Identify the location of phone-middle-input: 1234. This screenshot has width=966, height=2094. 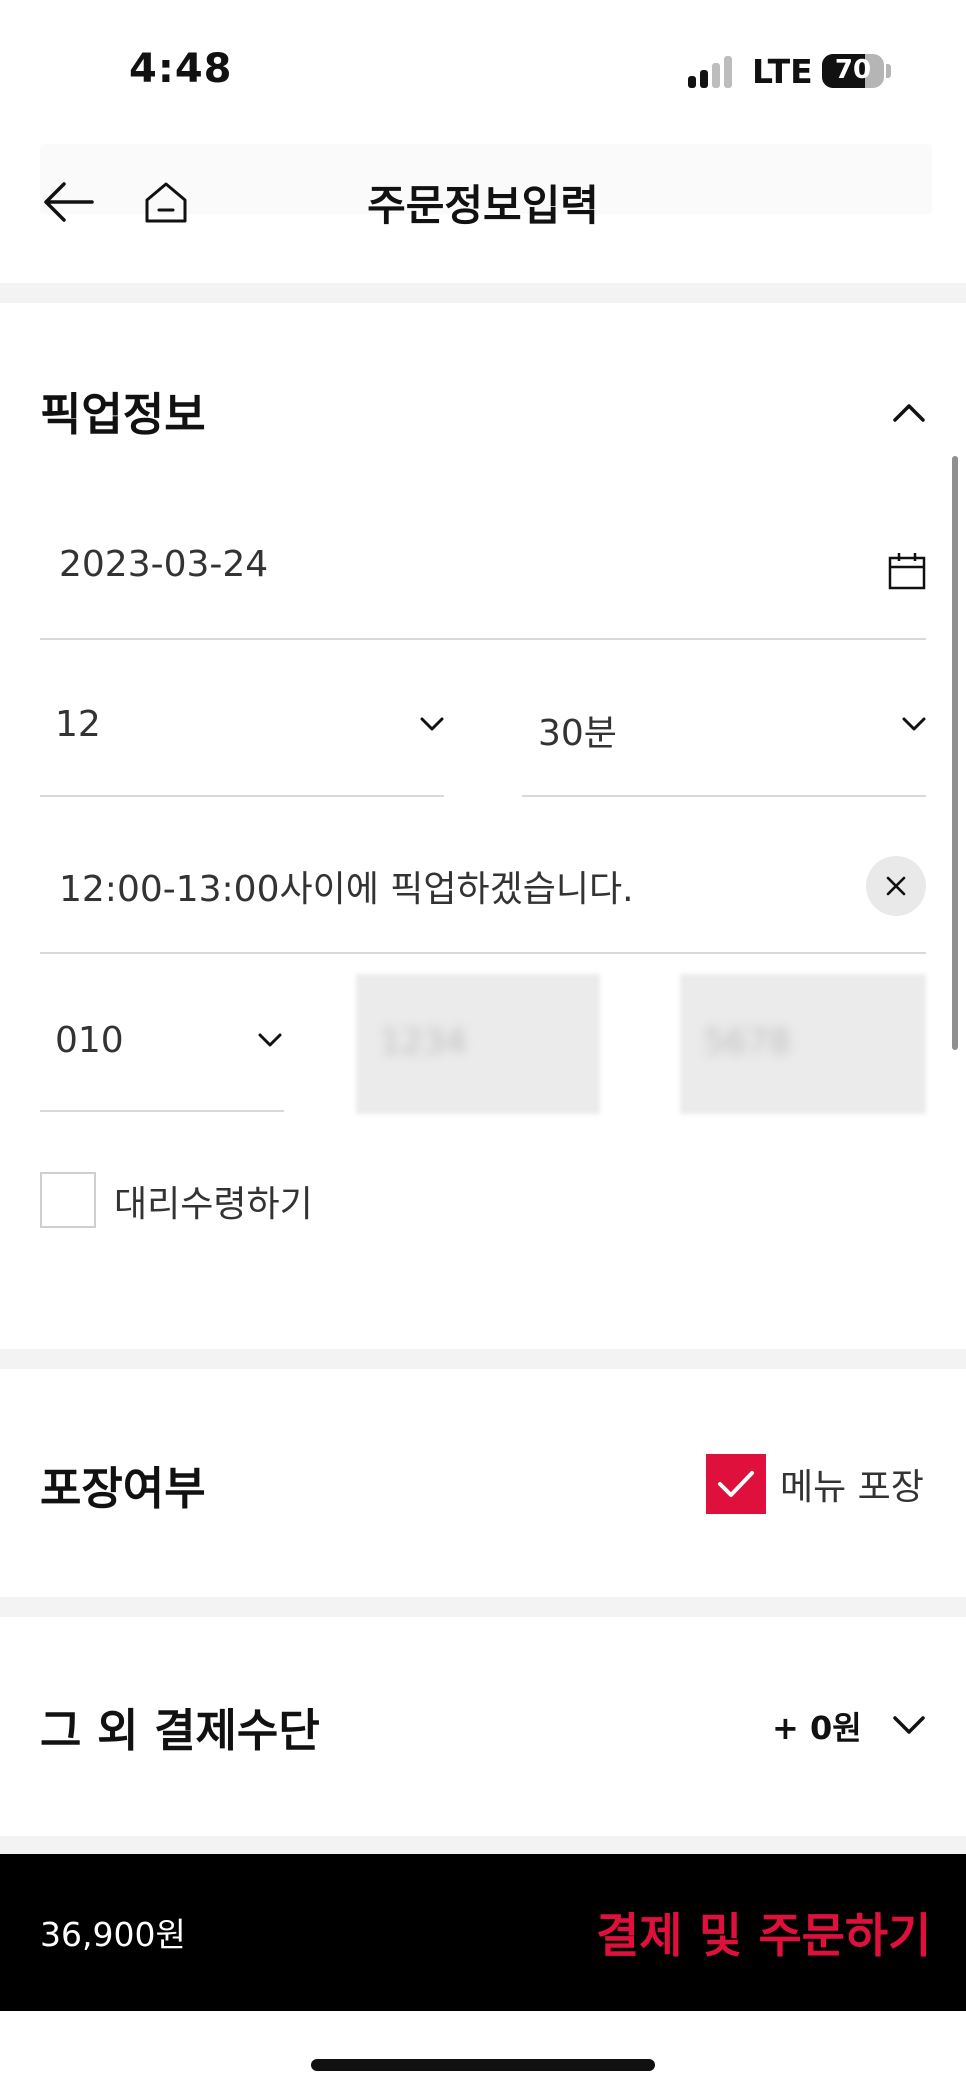
(478, 1044).